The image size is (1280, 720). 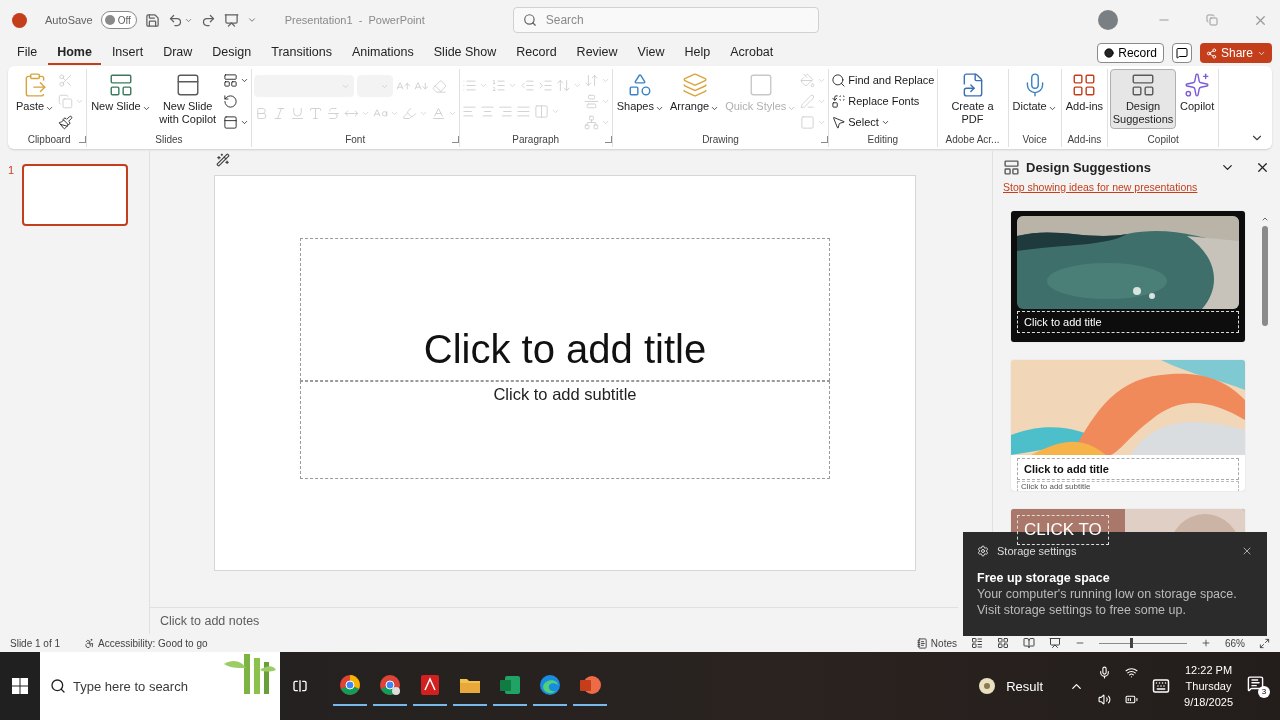 I want to click on search-field: Search, so click(x=665, y=20).